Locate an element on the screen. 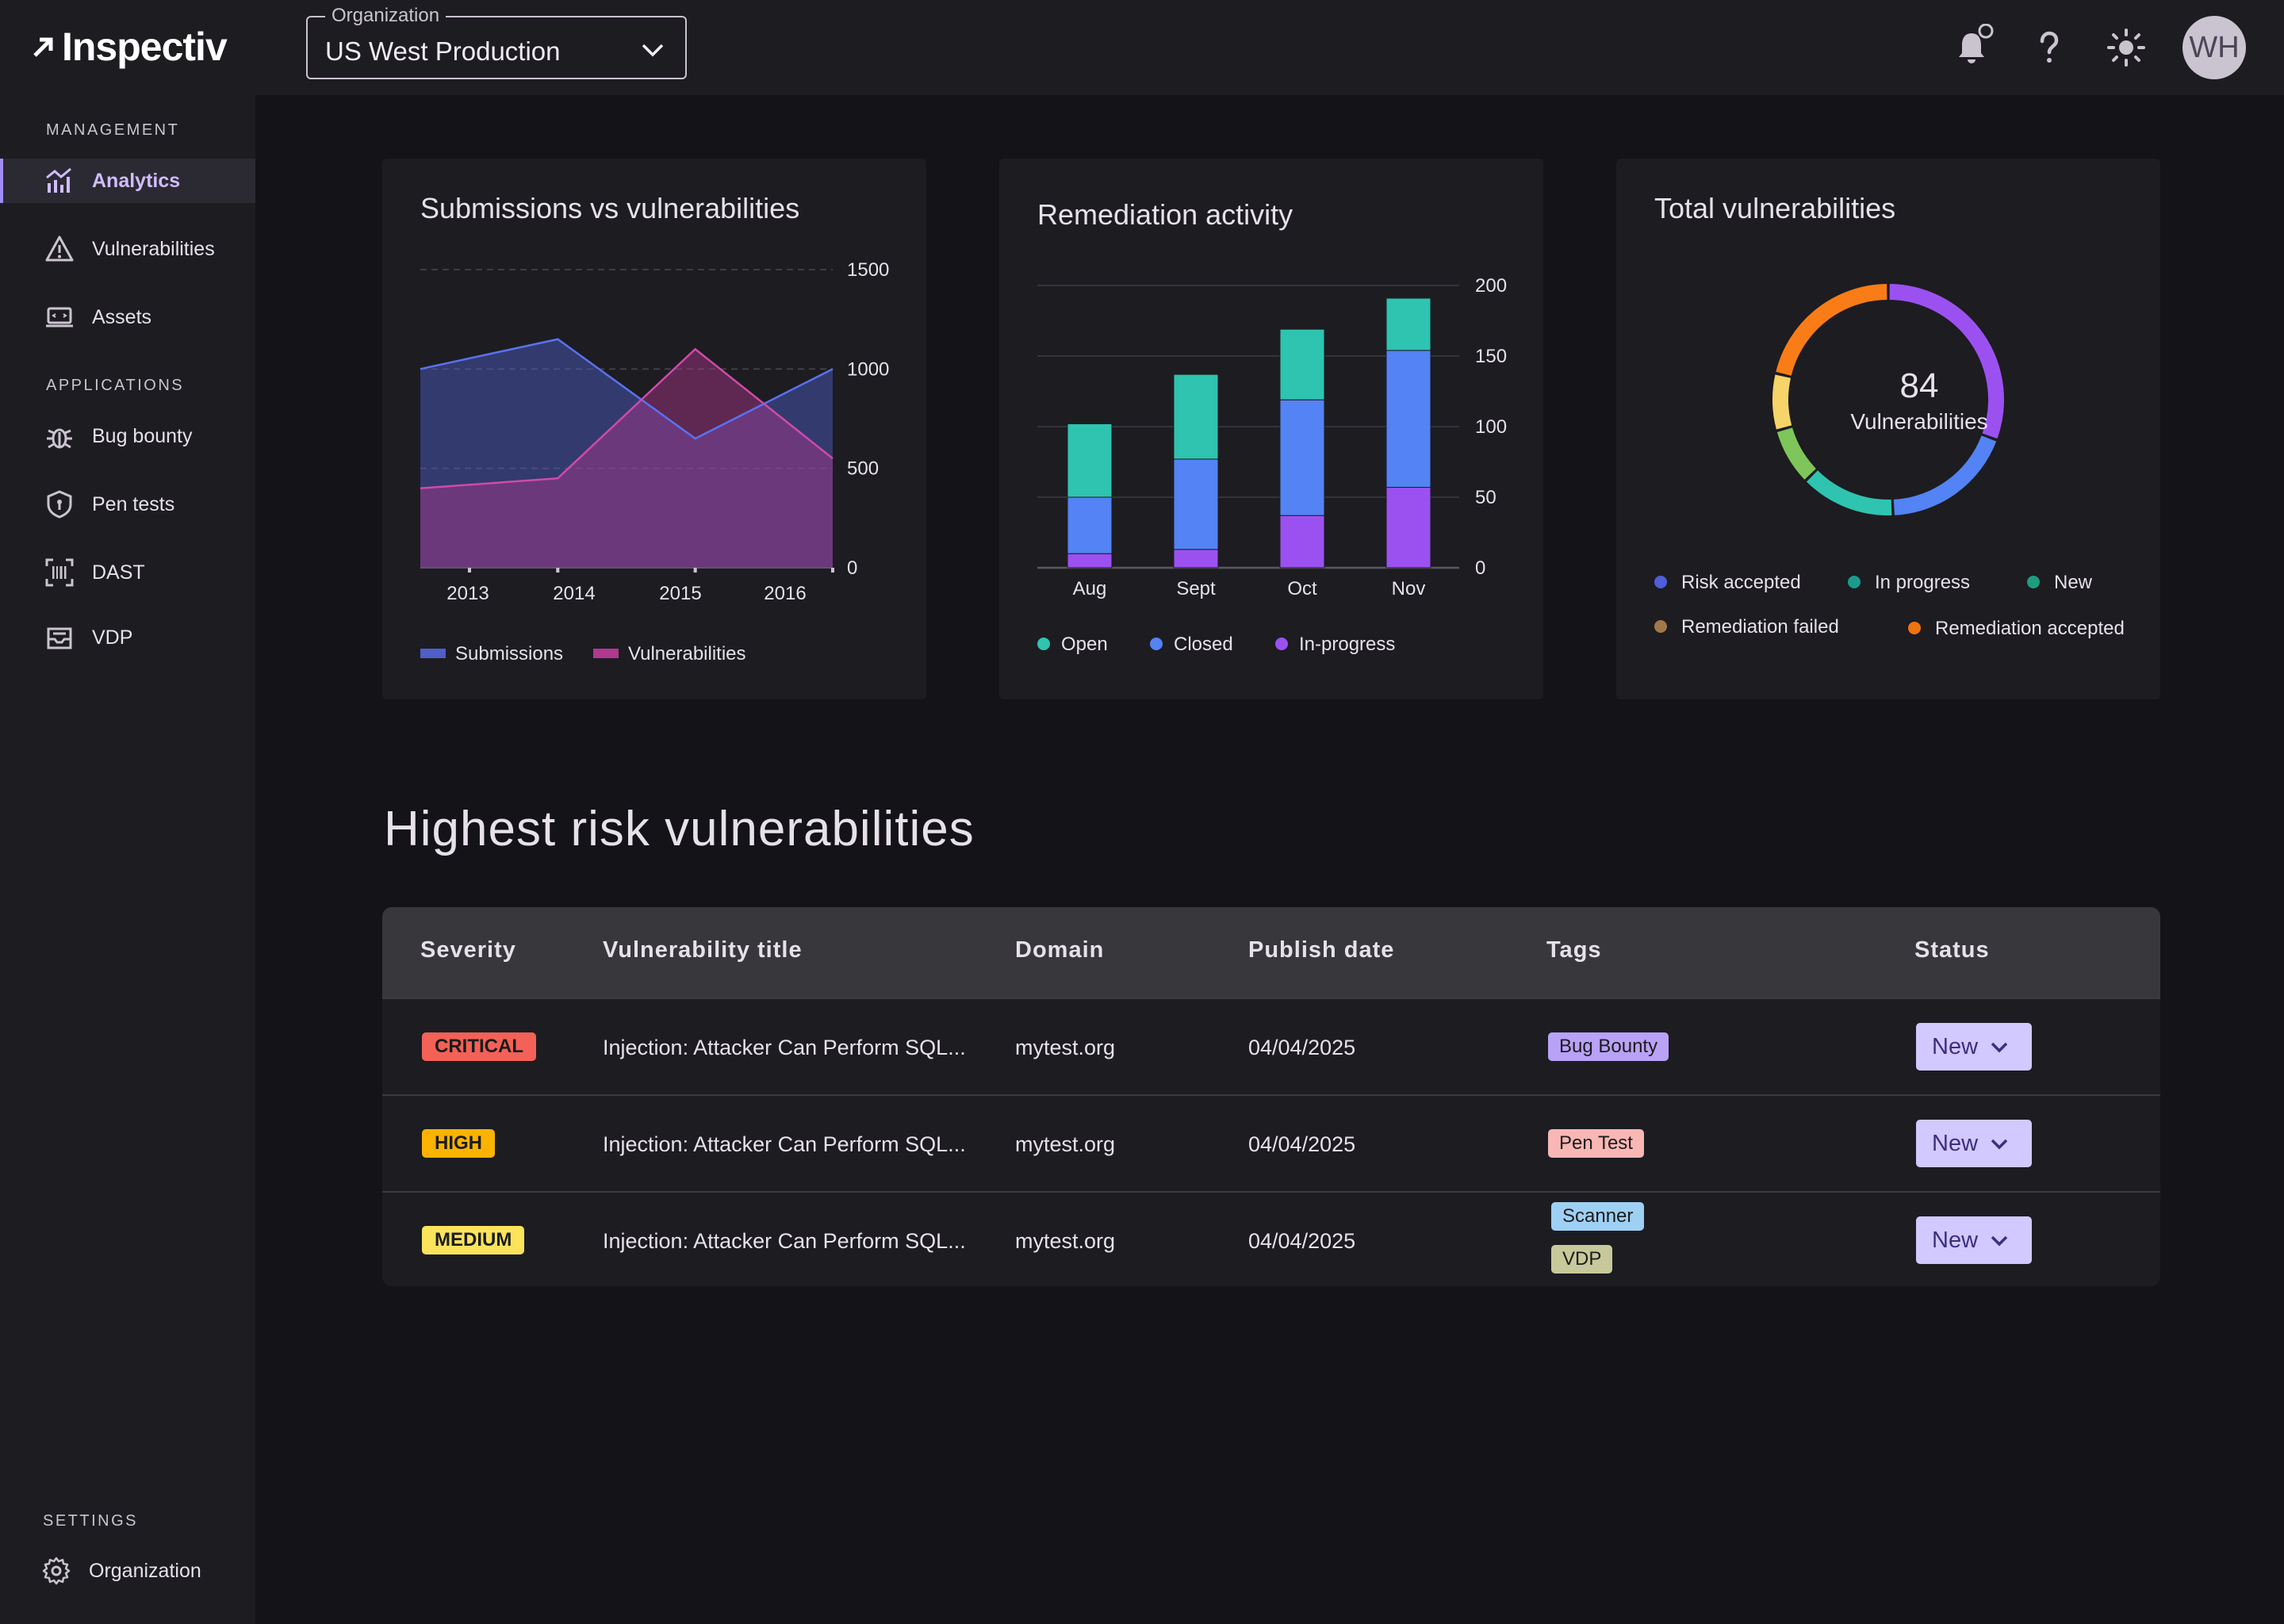  x-tick-label: Aug is located at coordinates (1090, 588).